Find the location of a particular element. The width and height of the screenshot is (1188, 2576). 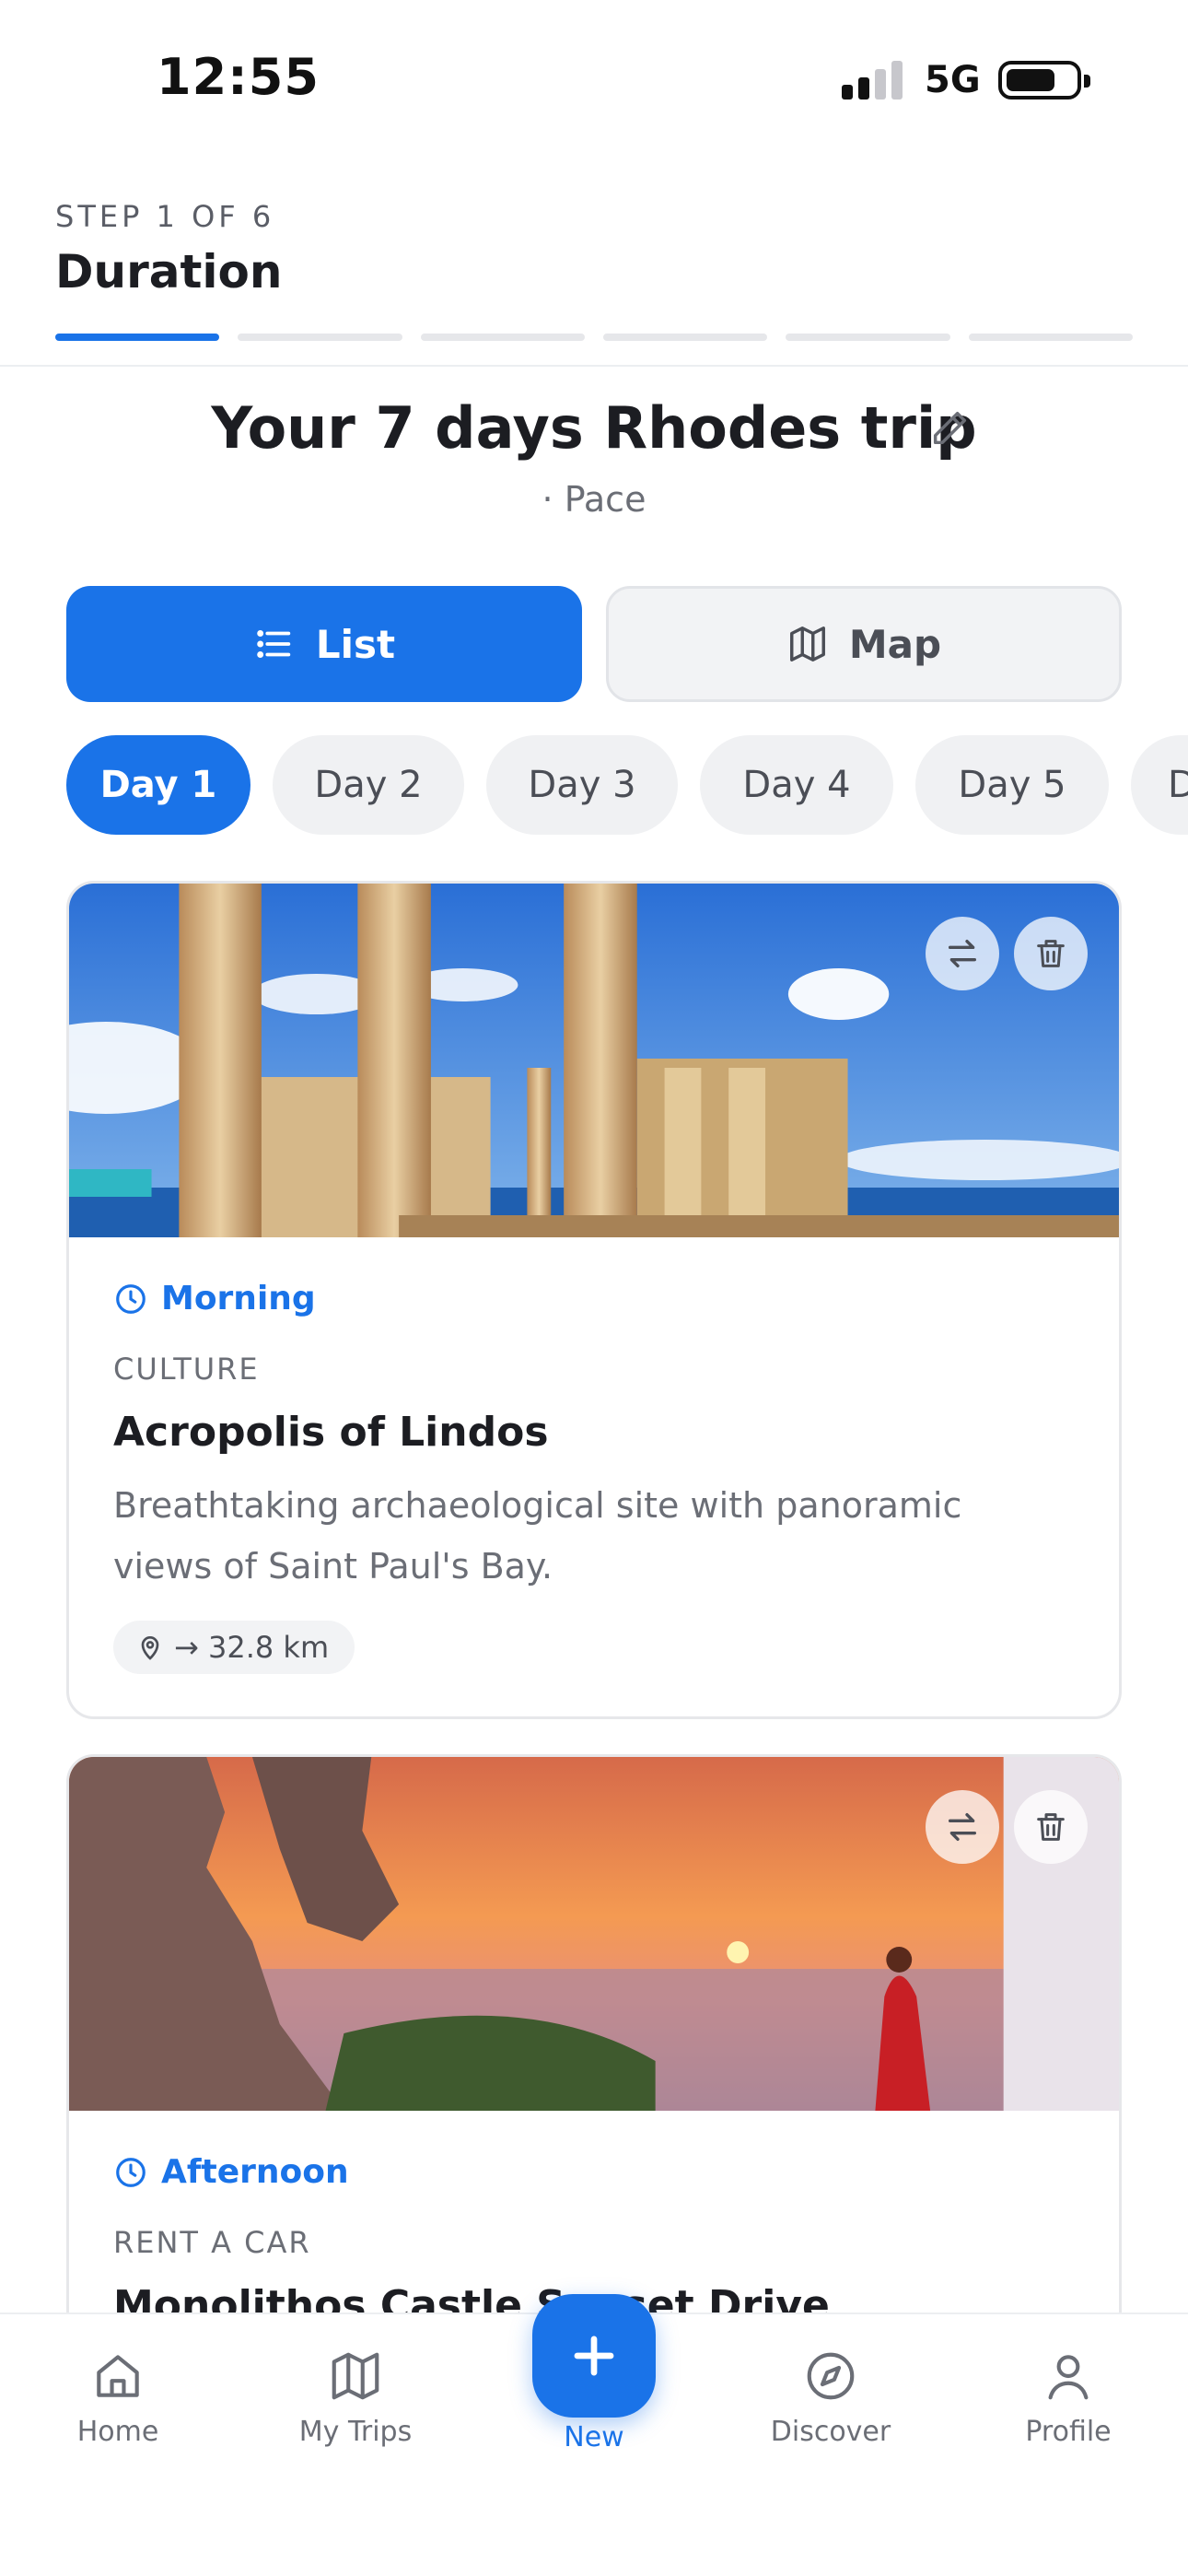

day-chip-1: Day 1 is located at coordinates (158, 785).